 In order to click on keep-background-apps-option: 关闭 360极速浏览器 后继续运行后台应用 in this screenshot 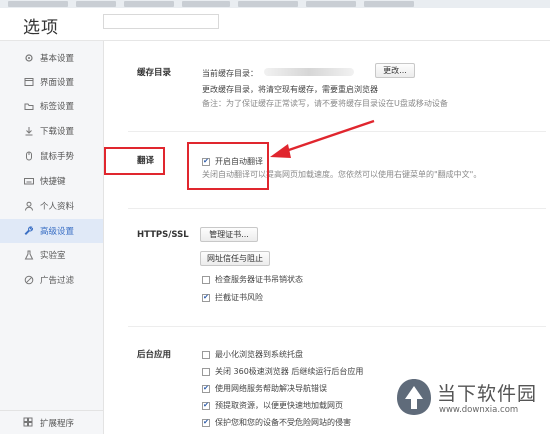, I will do `click(282, 371)`.